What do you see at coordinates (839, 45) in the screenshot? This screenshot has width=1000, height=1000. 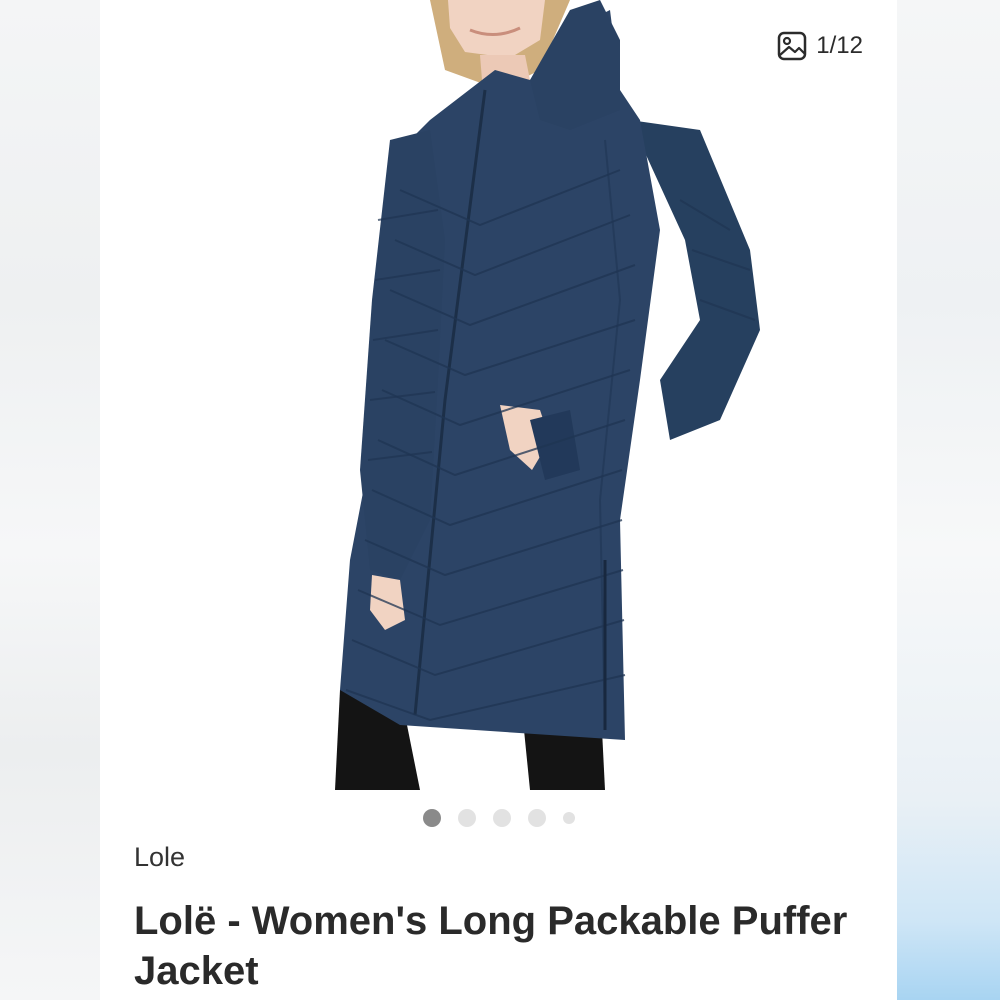 I see `image-counter-text: 1/12` at bounding box center [839, 45].